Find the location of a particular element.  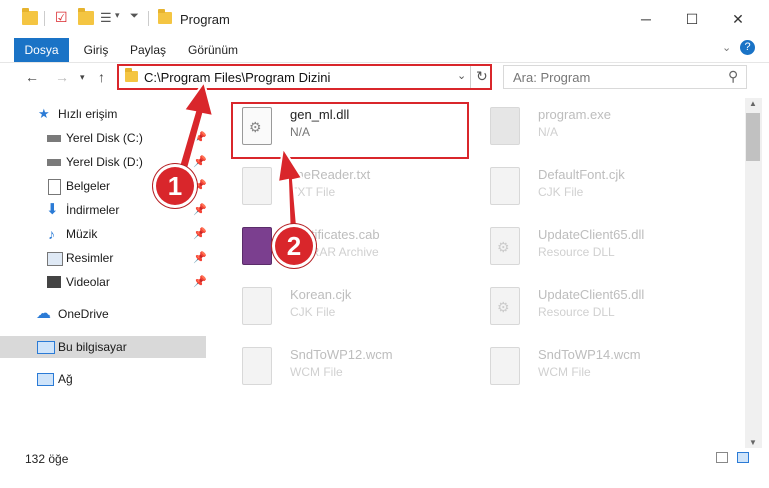

status-bar is located at coordinates (384, 468).